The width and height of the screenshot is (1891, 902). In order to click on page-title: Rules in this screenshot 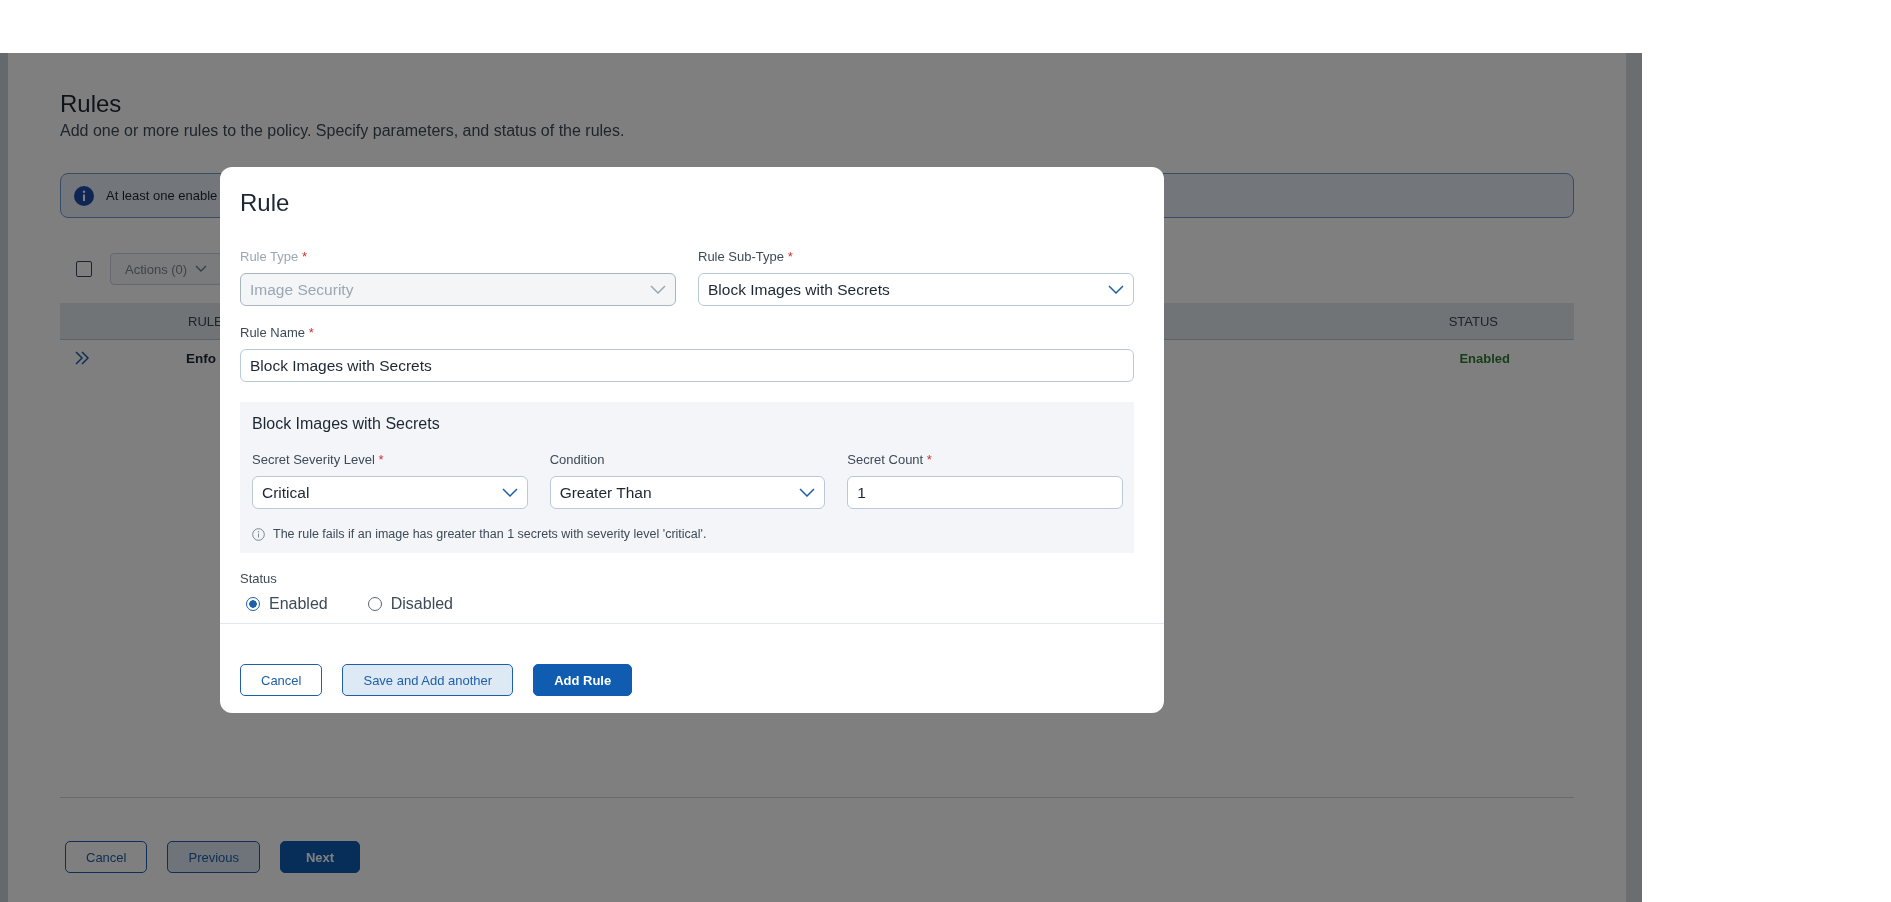, I will do `click(91, 104)`.